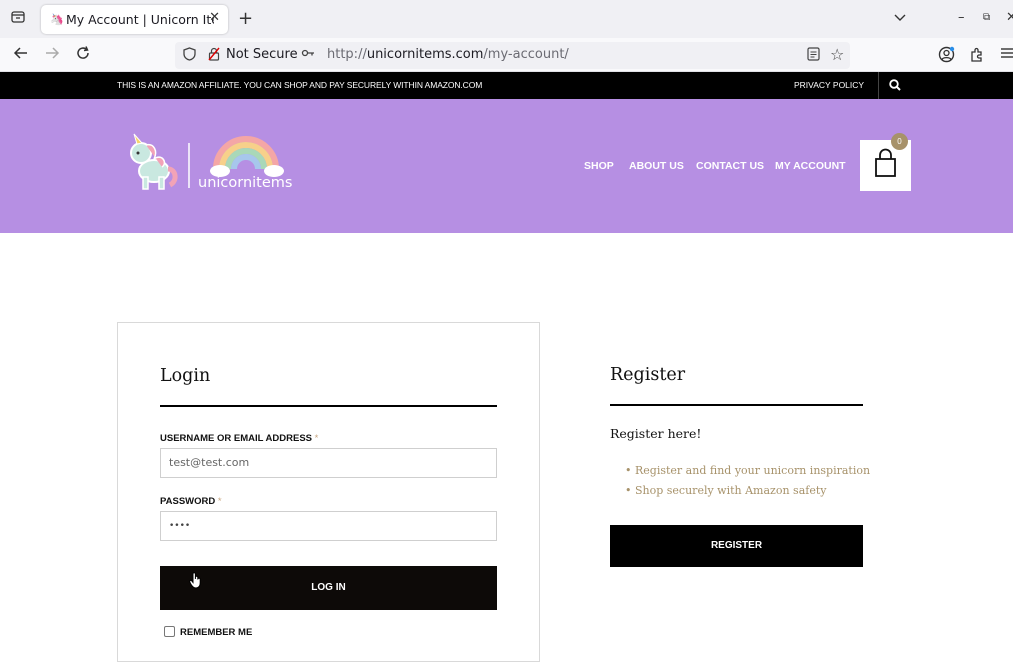  Describe the element at coordinates (214, 55) in the screenshot. I see `insecure-lock-icon` at that location.